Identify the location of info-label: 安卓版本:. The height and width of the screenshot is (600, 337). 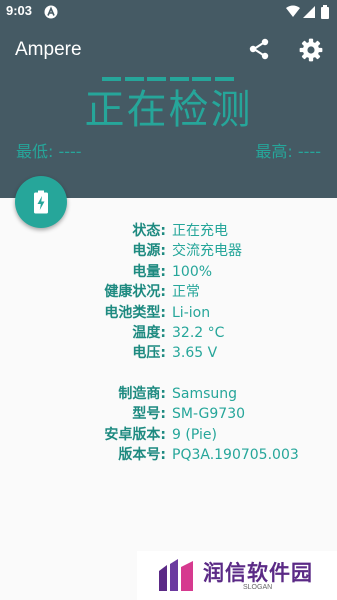
(135, 434).